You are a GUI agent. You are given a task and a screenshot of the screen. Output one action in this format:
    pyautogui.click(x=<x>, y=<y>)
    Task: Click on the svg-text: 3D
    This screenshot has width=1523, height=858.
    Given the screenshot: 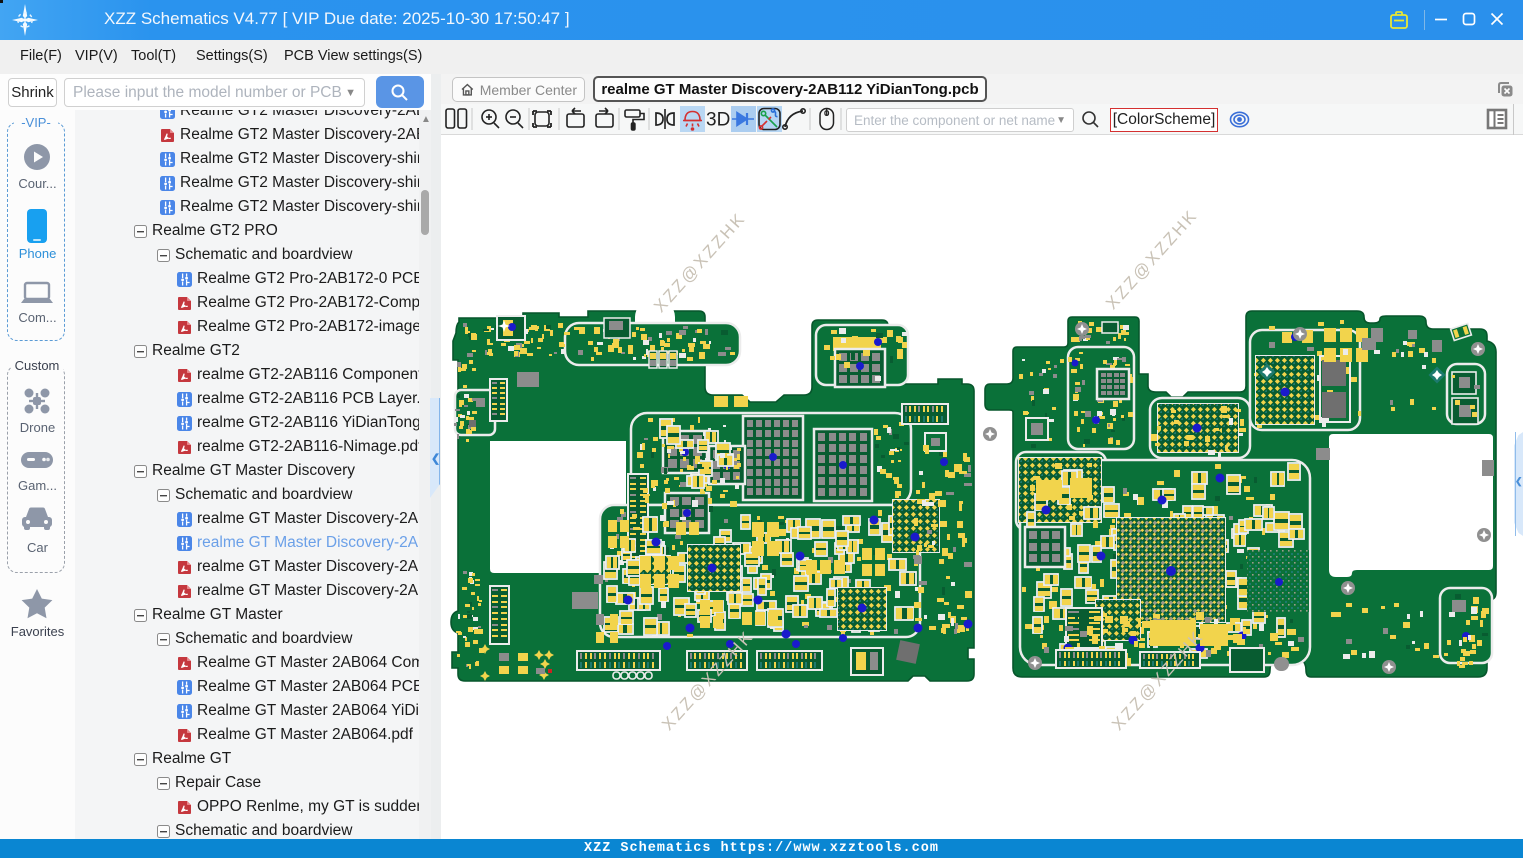 What is the action you would take?
    pyautogui.click(x=718, y=120)
    